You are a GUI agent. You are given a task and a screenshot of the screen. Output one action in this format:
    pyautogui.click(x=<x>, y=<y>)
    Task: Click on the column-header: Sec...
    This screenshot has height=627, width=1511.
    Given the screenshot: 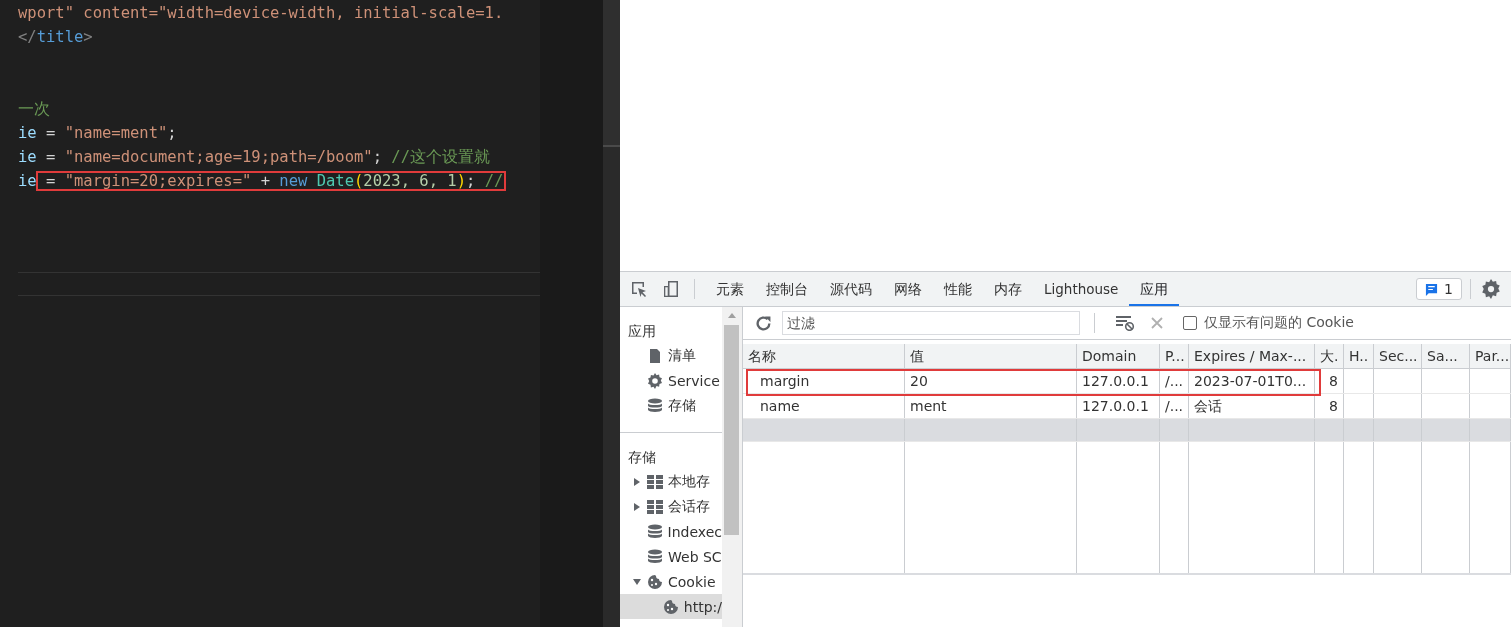 What is the action you would take?
    pyautogui.click(x=1398, y=356)
    